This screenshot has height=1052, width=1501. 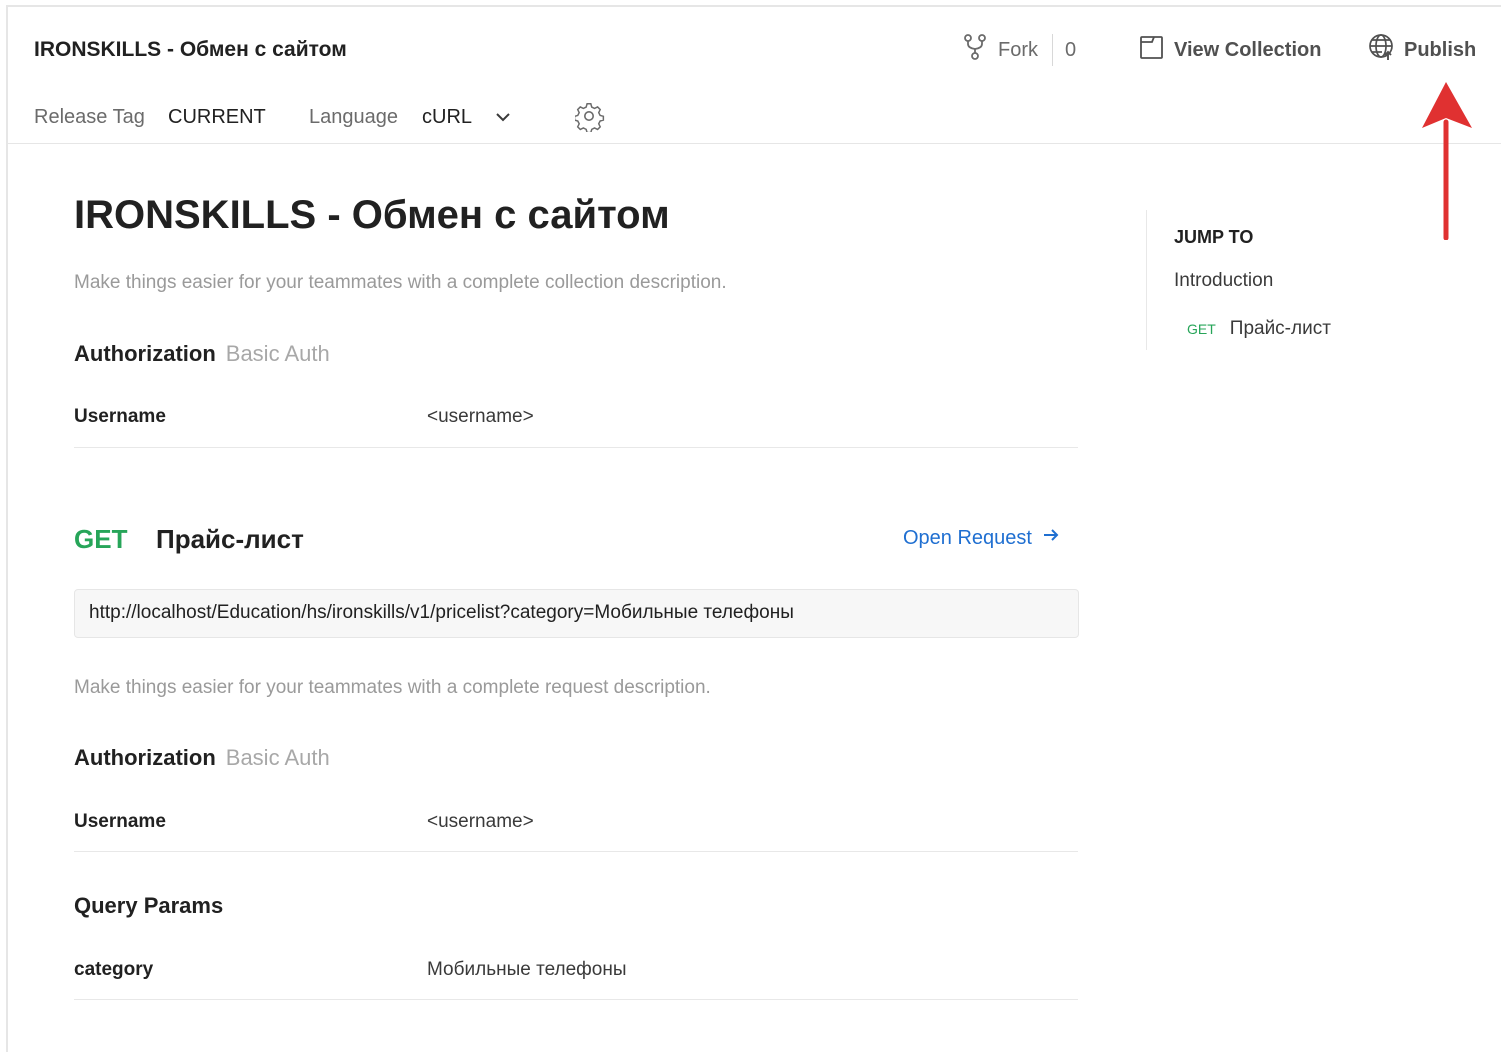 I want to click on collection-auth-value: <username>, so click(x=480, y=416).